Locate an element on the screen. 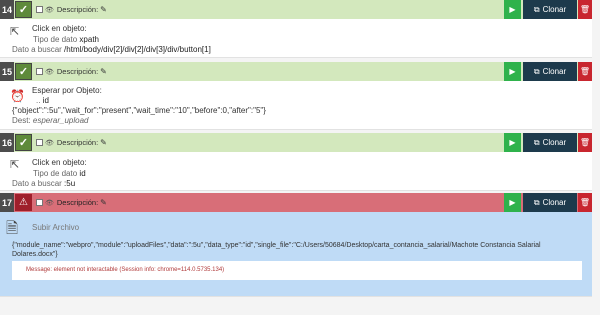 This screenshot has width=600, height=315. step-action: Esperar por Objeto: is located at coordinates (67, 90).